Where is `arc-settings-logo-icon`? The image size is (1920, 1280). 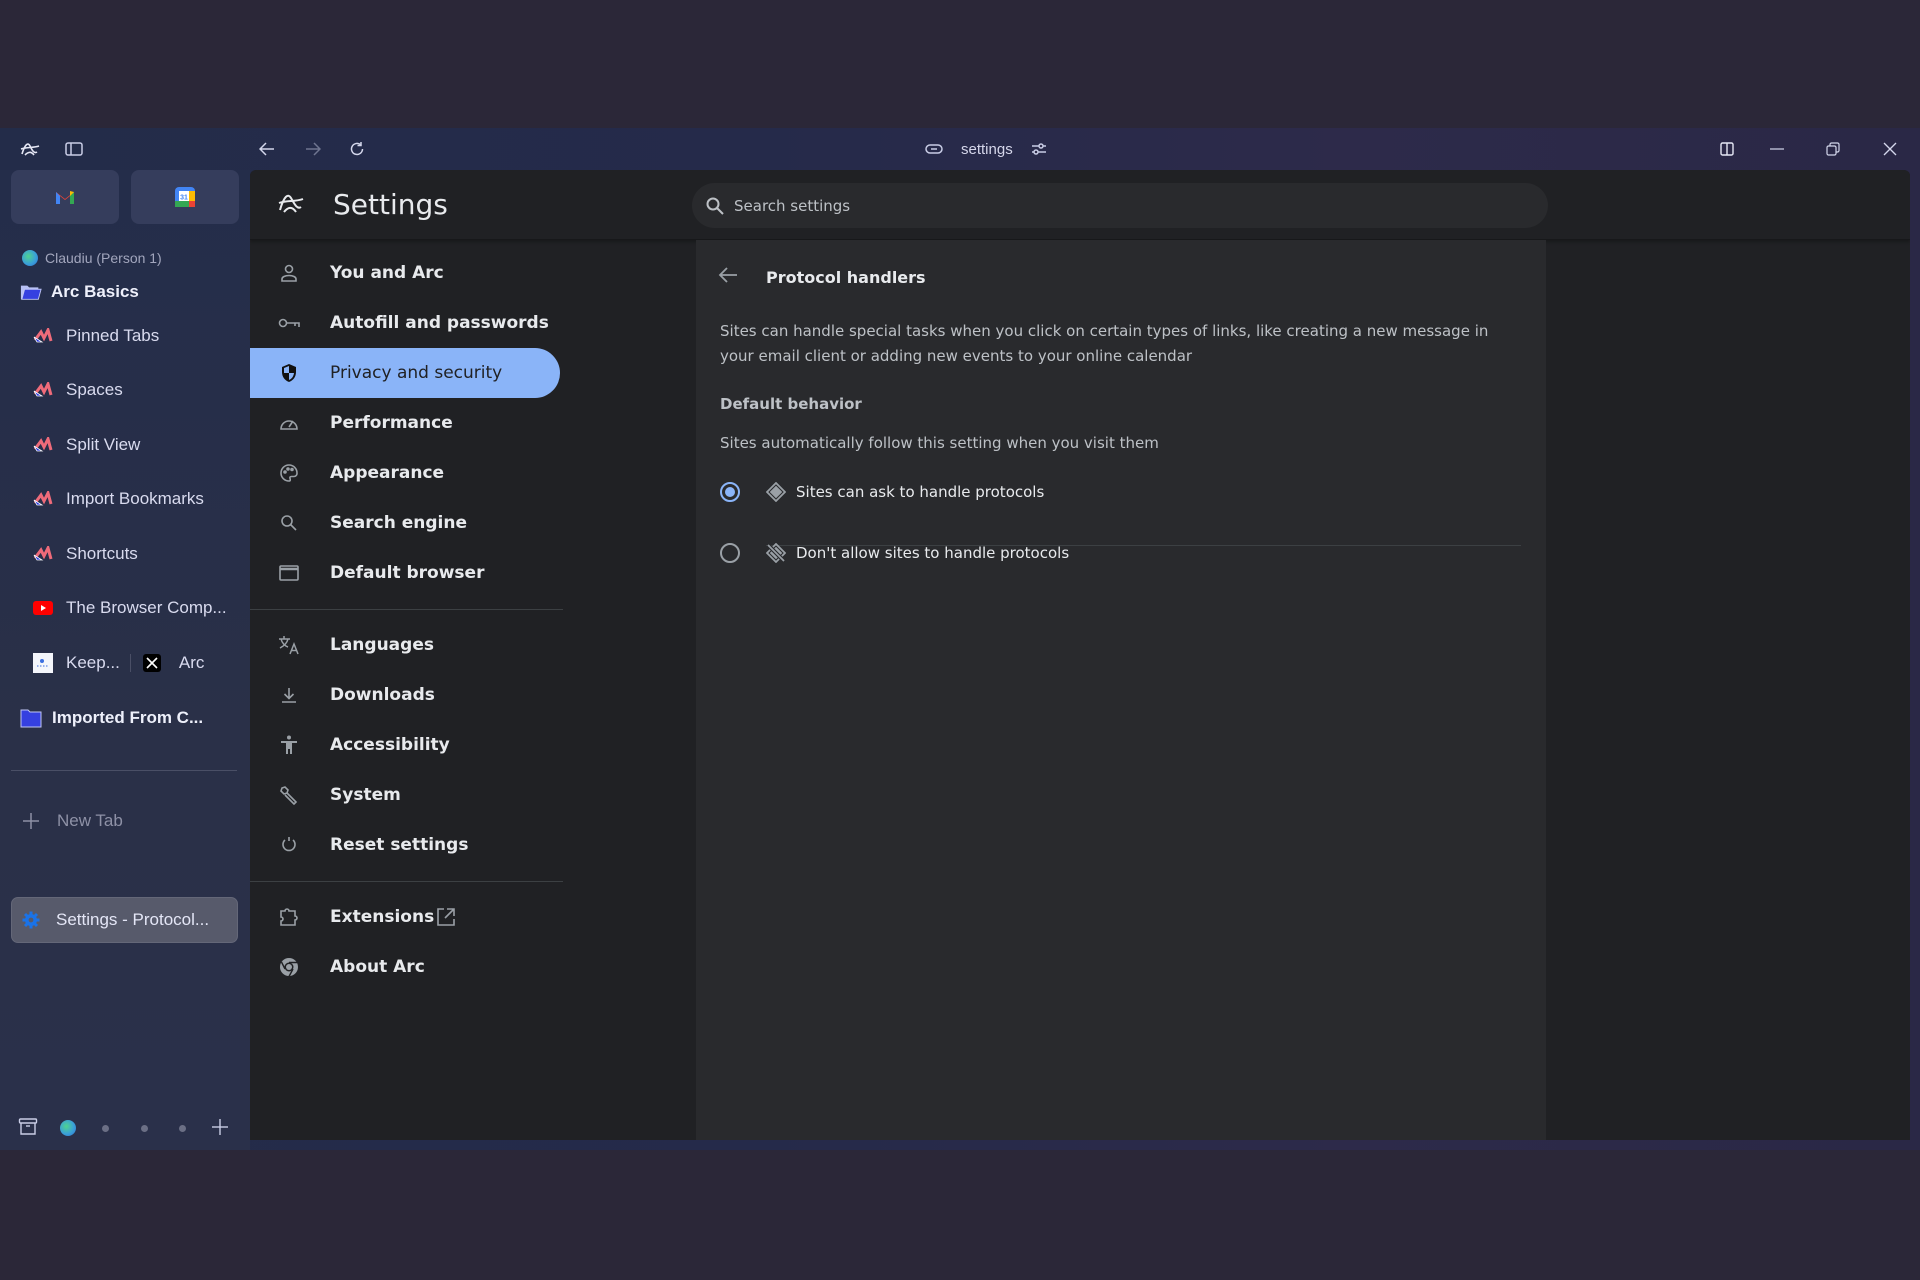
arc-settings-logo-icon is located at coordinates (291, 205).